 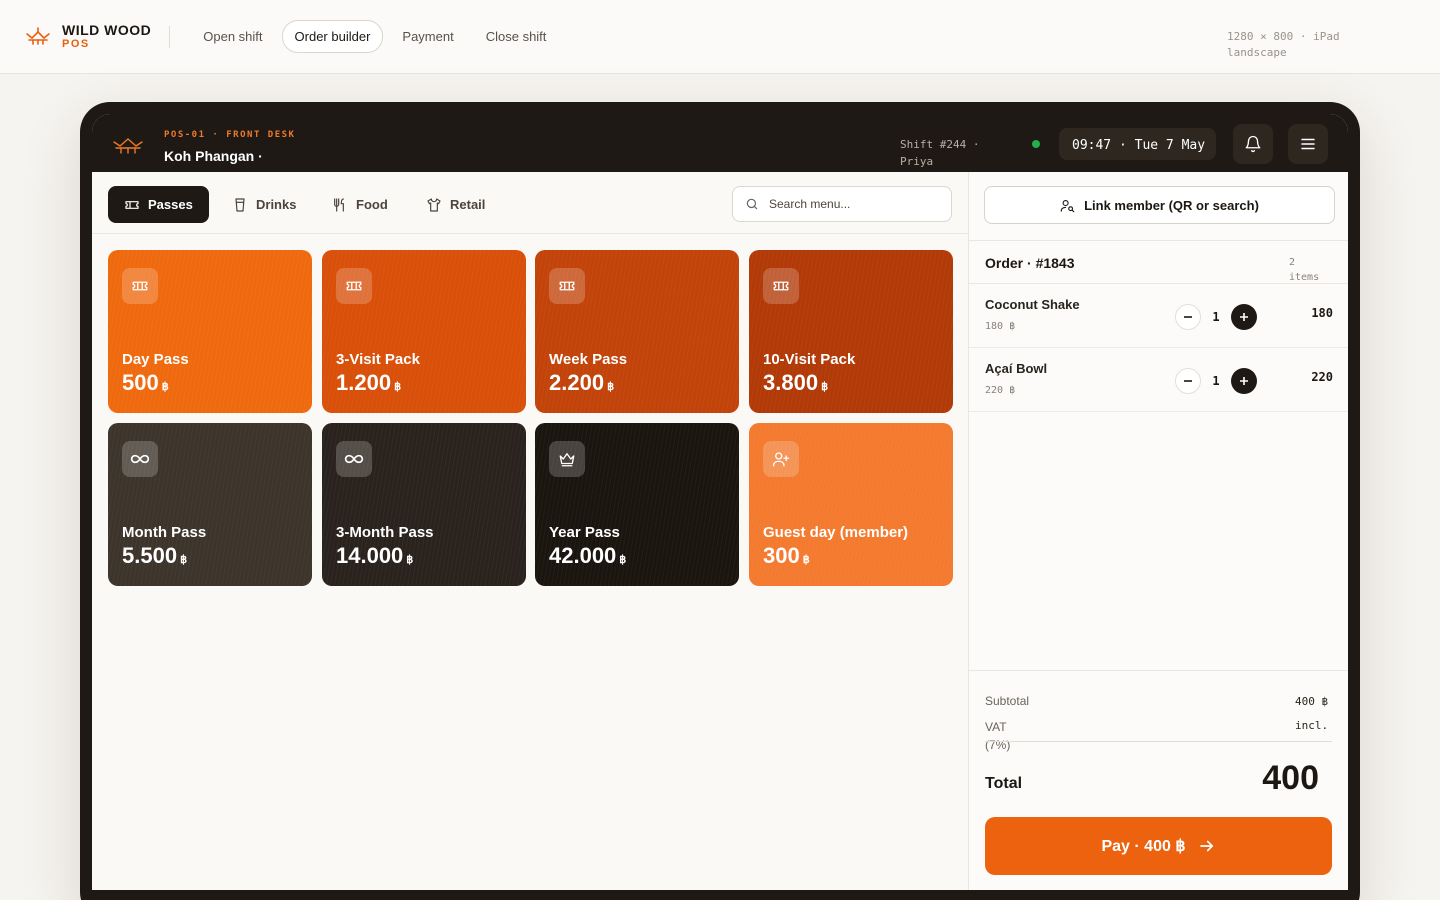 What do you see at coordinates (1283, 44) in the screenshot?
I see `device-size-note: 1280 × 800 · iPad landscape` at bounding box center [1283, 44].